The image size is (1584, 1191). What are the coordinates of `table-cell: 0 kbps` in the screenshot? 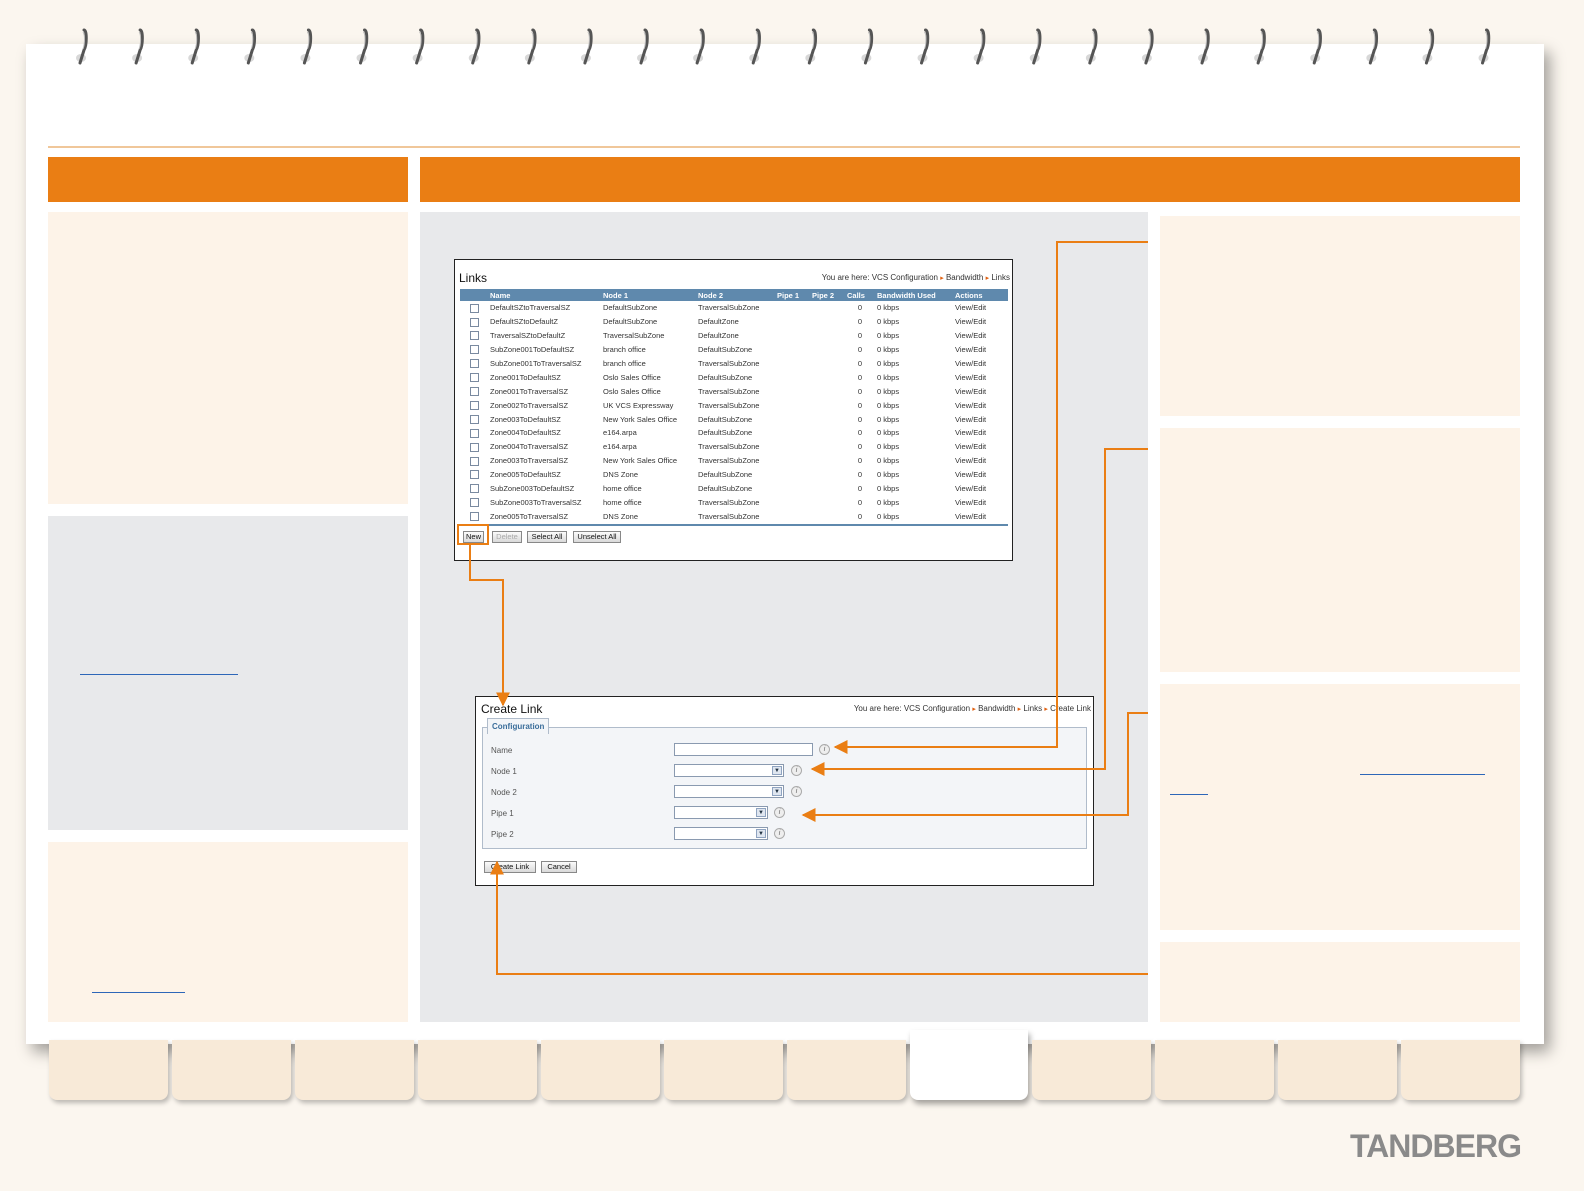 It's located at (888, 405).